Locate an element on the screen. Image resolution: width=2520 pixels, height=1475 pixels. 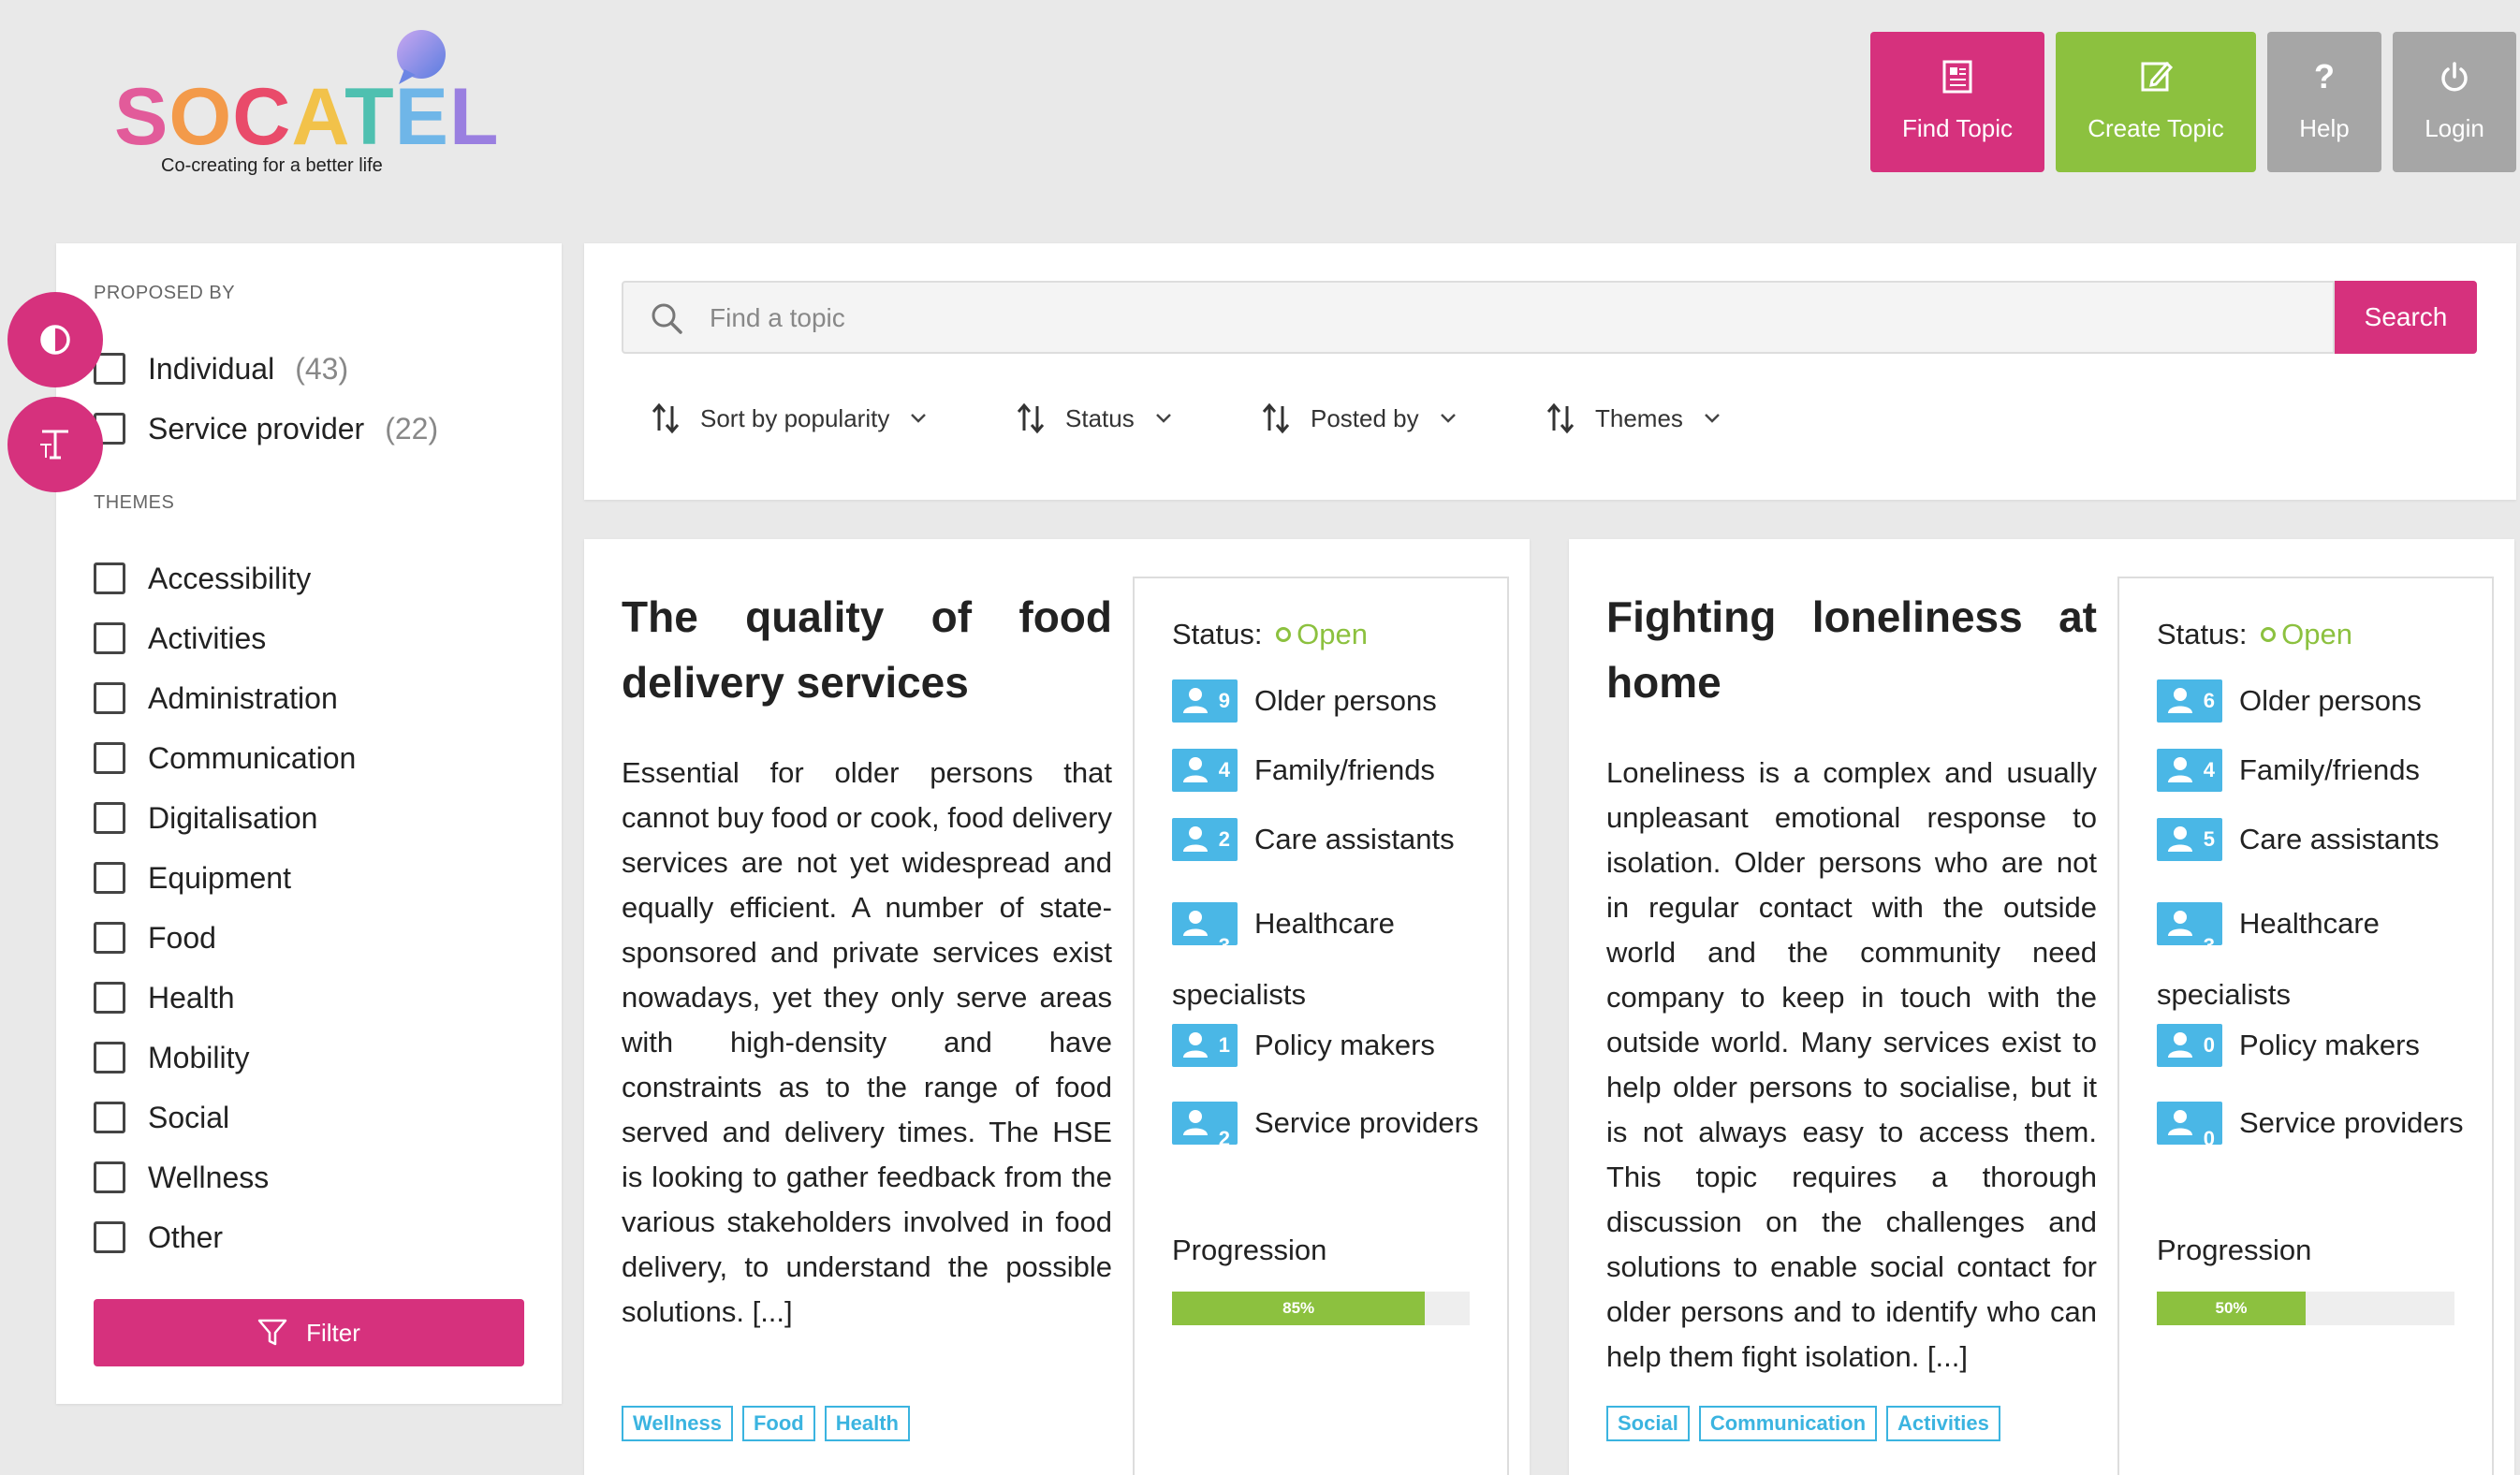
group-care-assistants: 5 Care assistants is located at coordinates (2311, 839).